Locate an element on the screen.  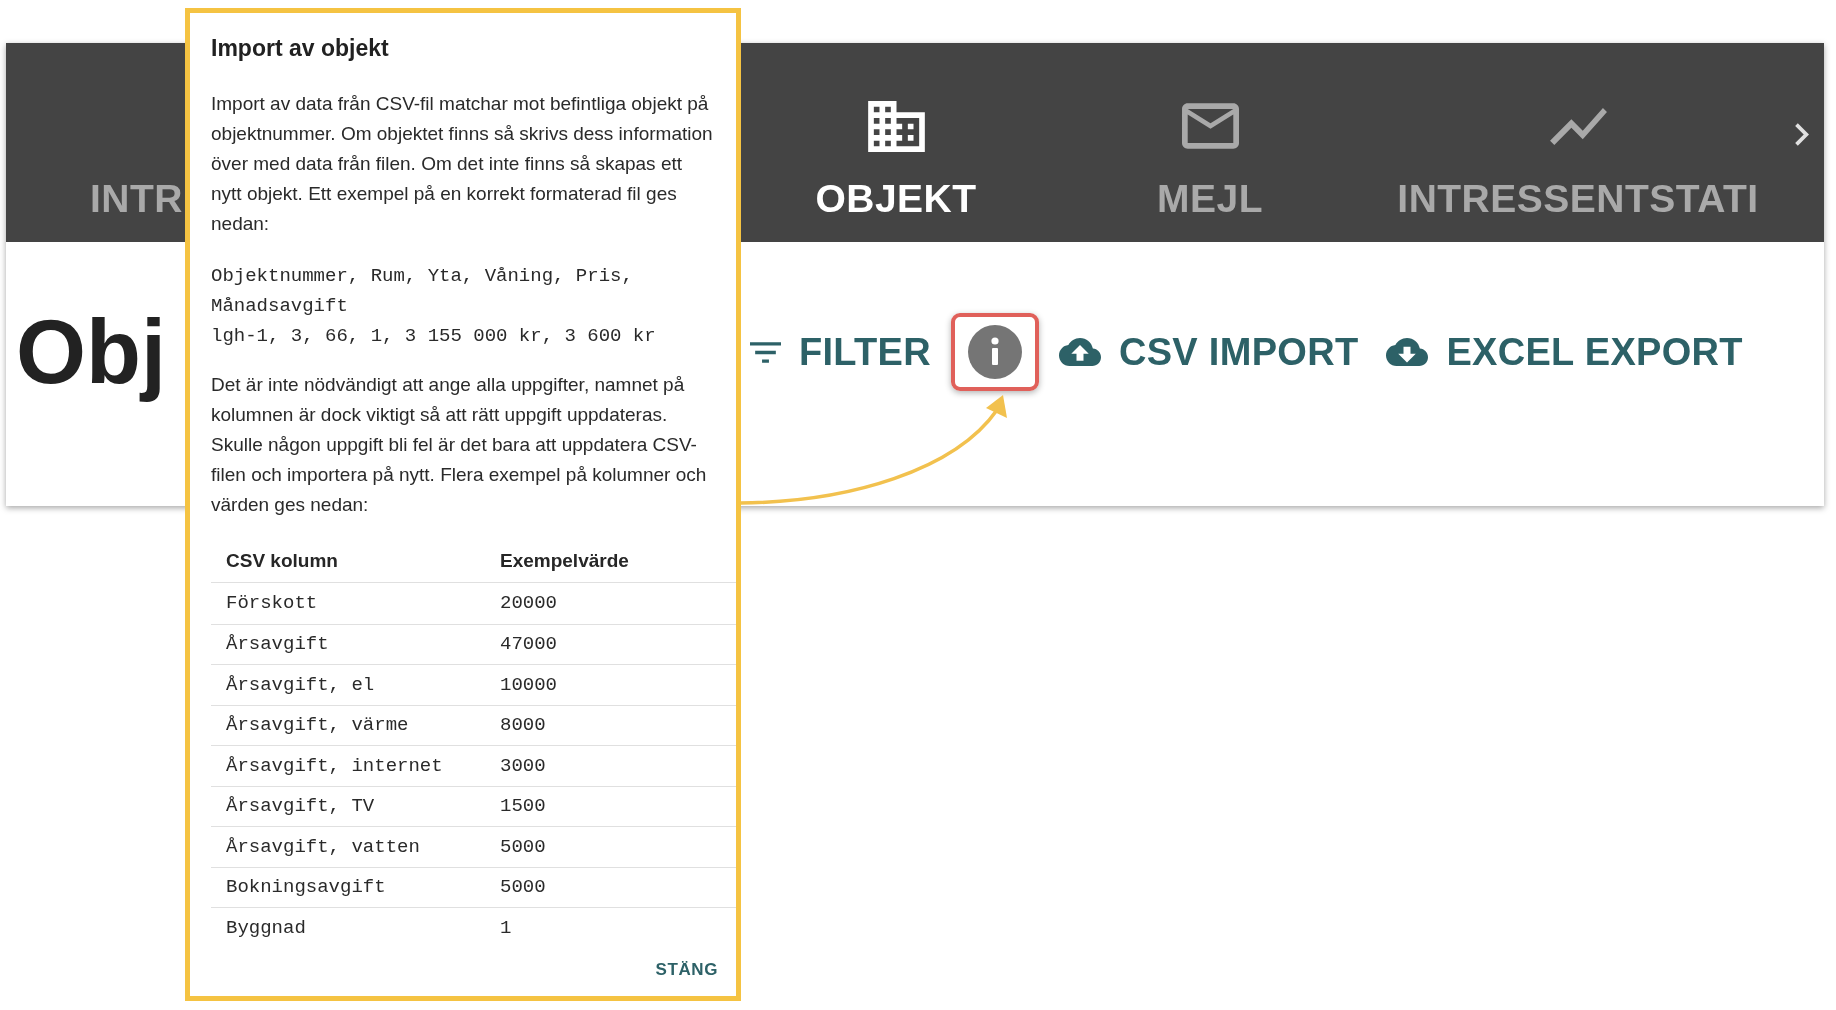
table-cell-text: Byggnad is located at coordinates (266, 928).